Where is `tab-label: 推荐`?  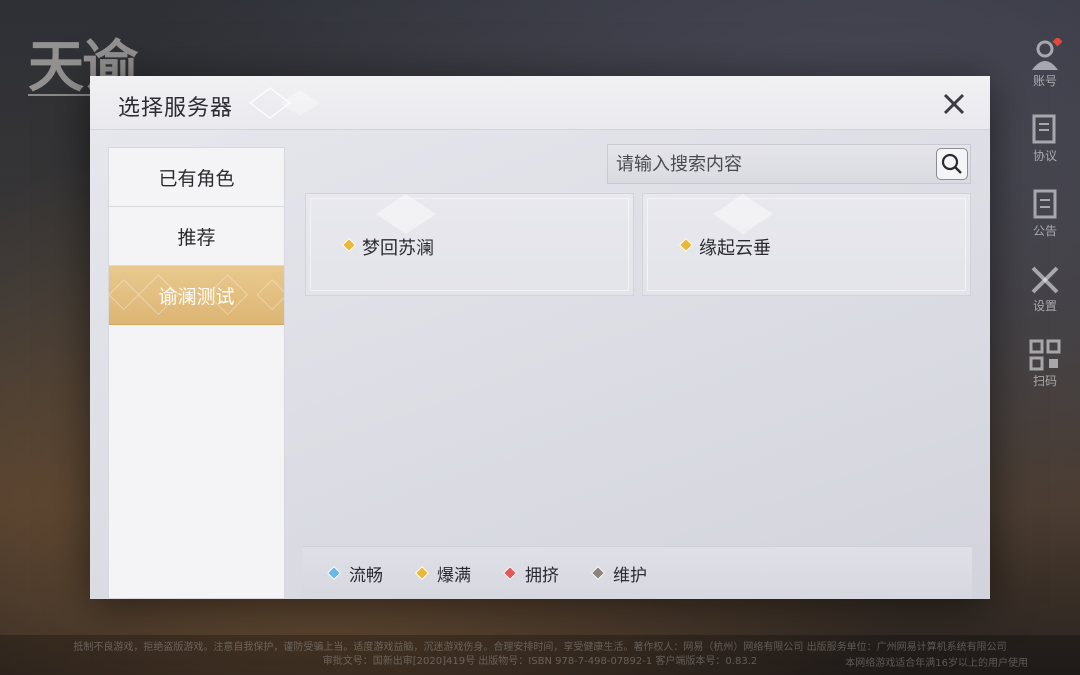
tab-label: 推荐 is located at coordinates (196, 237).